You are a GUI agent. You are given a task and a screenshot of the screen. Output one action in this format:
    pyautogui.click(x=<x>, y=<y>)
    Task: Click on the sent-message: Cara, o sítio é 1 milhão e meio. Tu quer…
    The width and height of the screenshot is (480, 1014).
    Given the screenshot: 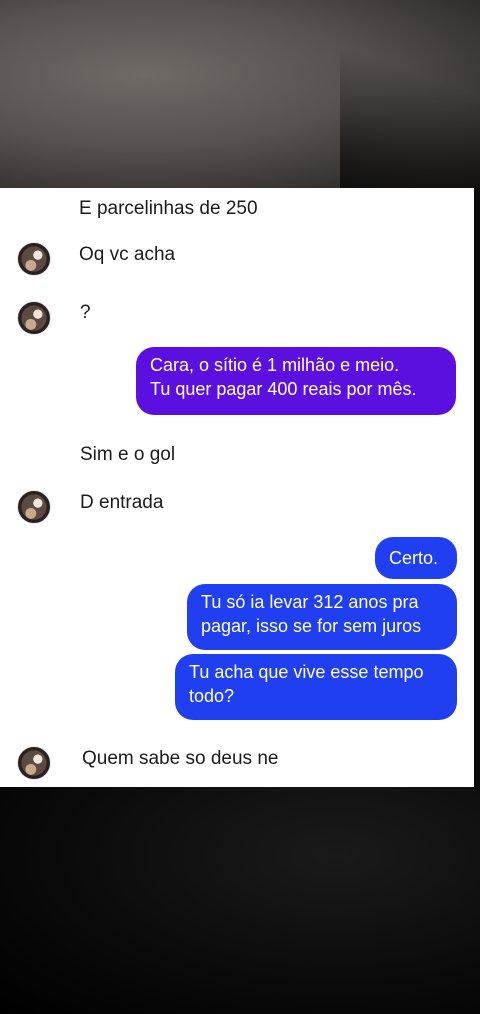 What is the action you would take?
    pyautogui.click(x=296, y=381)
    